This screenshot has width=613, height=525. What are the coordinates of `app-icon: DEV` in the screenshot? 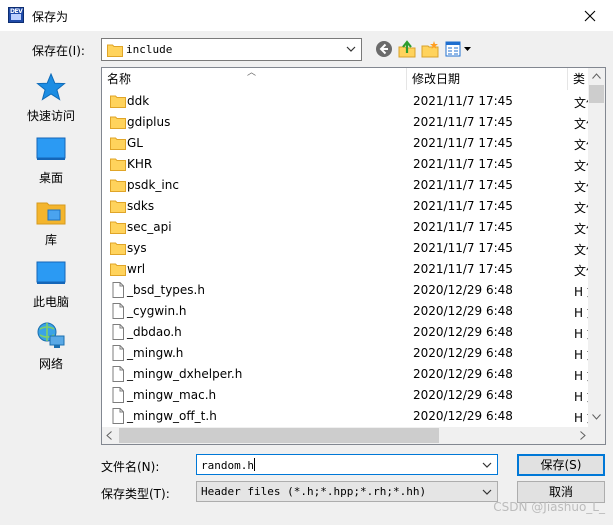 It's located at (16, 15).